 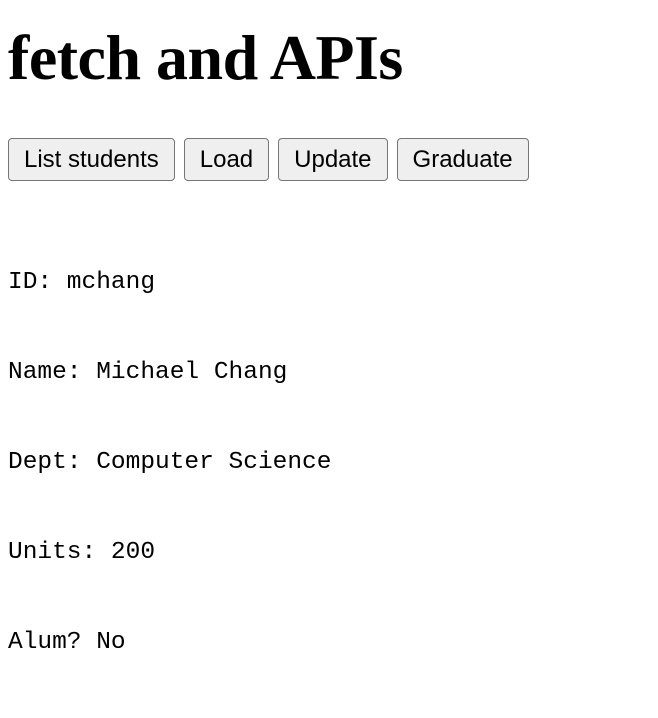 I want to click on student-dept-line: Dept: Computer Science, so click(x=170, y=462).